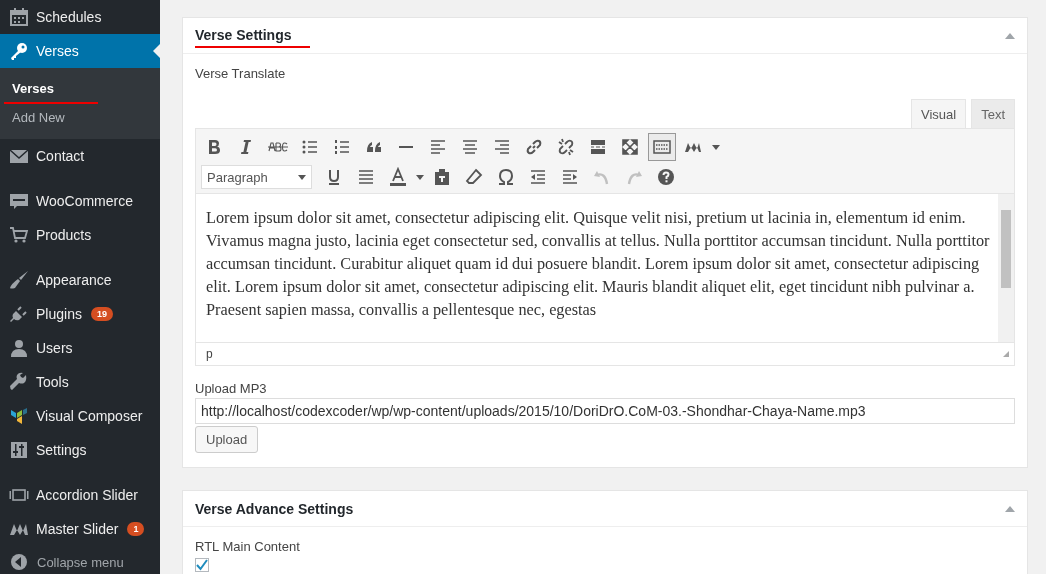  Describe the element at coordinates (248, 546) in the screenshot. I see `checkbox-label: RTL Main Content` at that location.